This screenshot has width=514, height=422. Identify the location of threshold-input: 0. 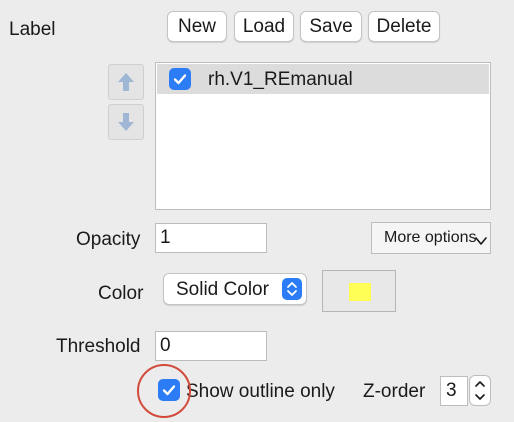
(211, 346).